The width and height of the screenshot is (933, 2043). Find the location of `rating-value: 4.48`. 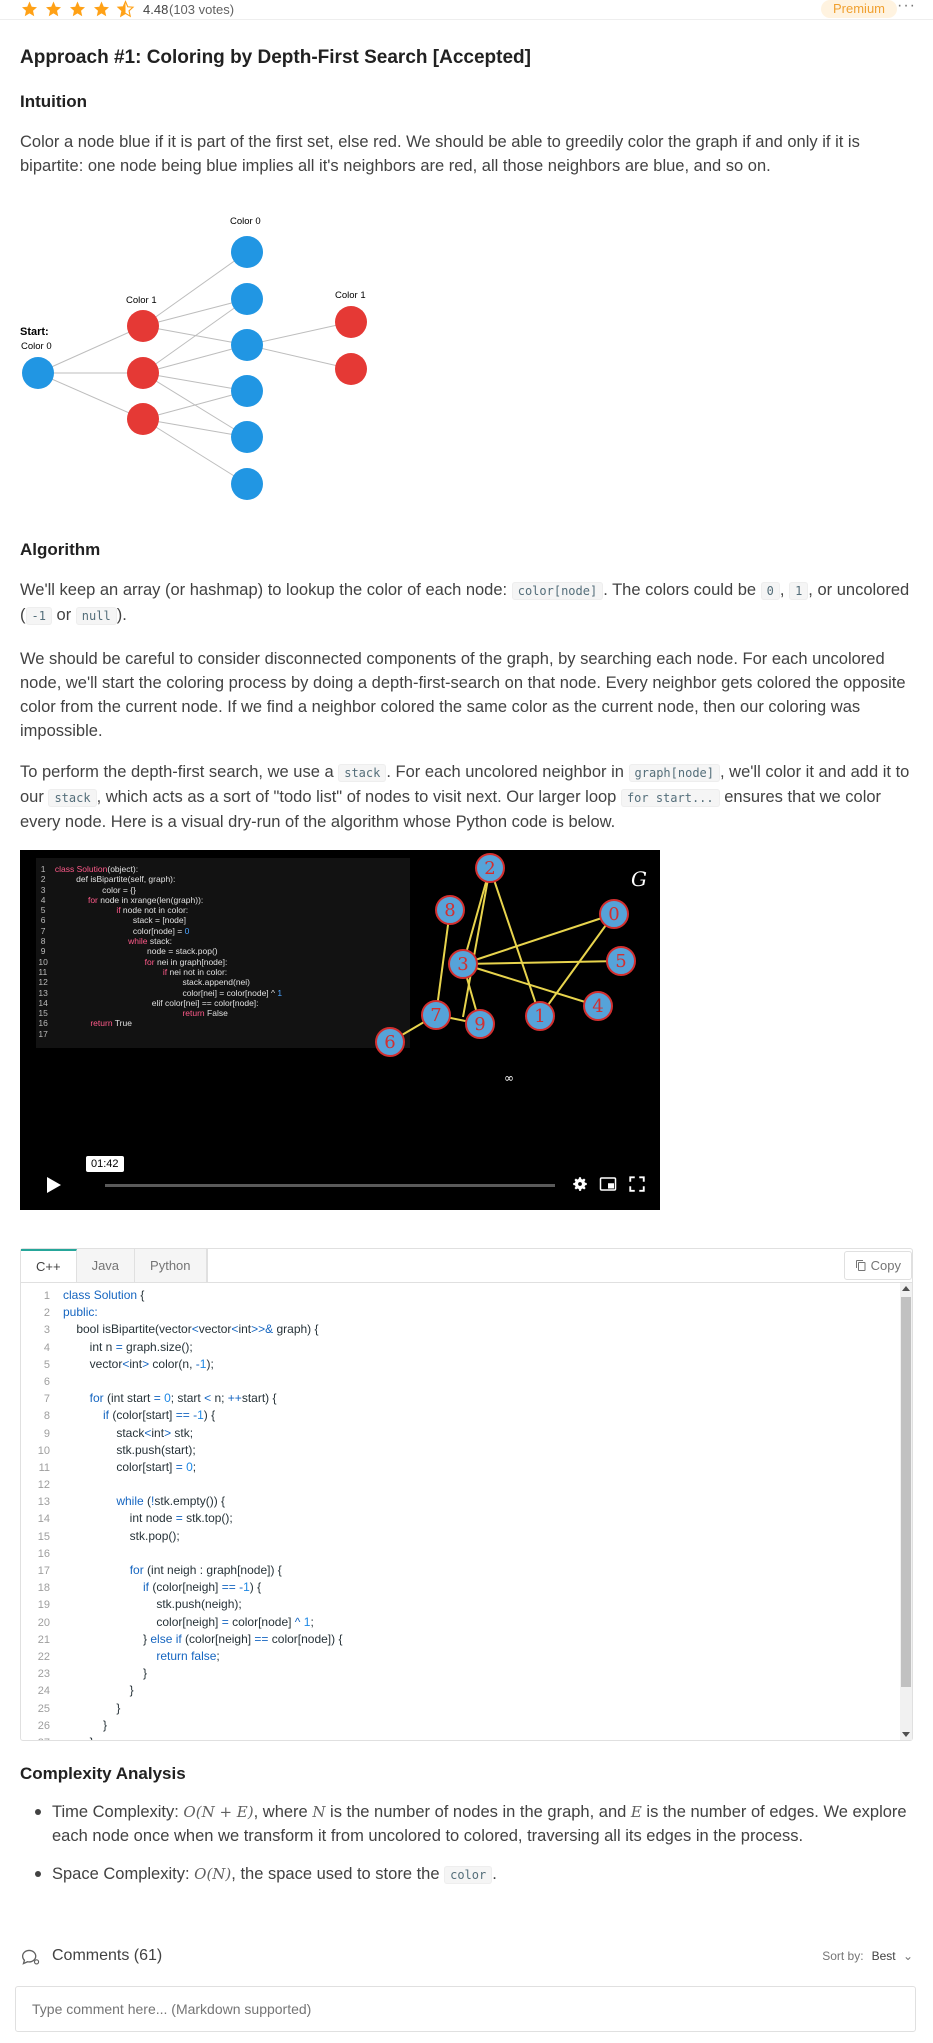

rating-value: 4.48 is located at coordinates (156, 9).